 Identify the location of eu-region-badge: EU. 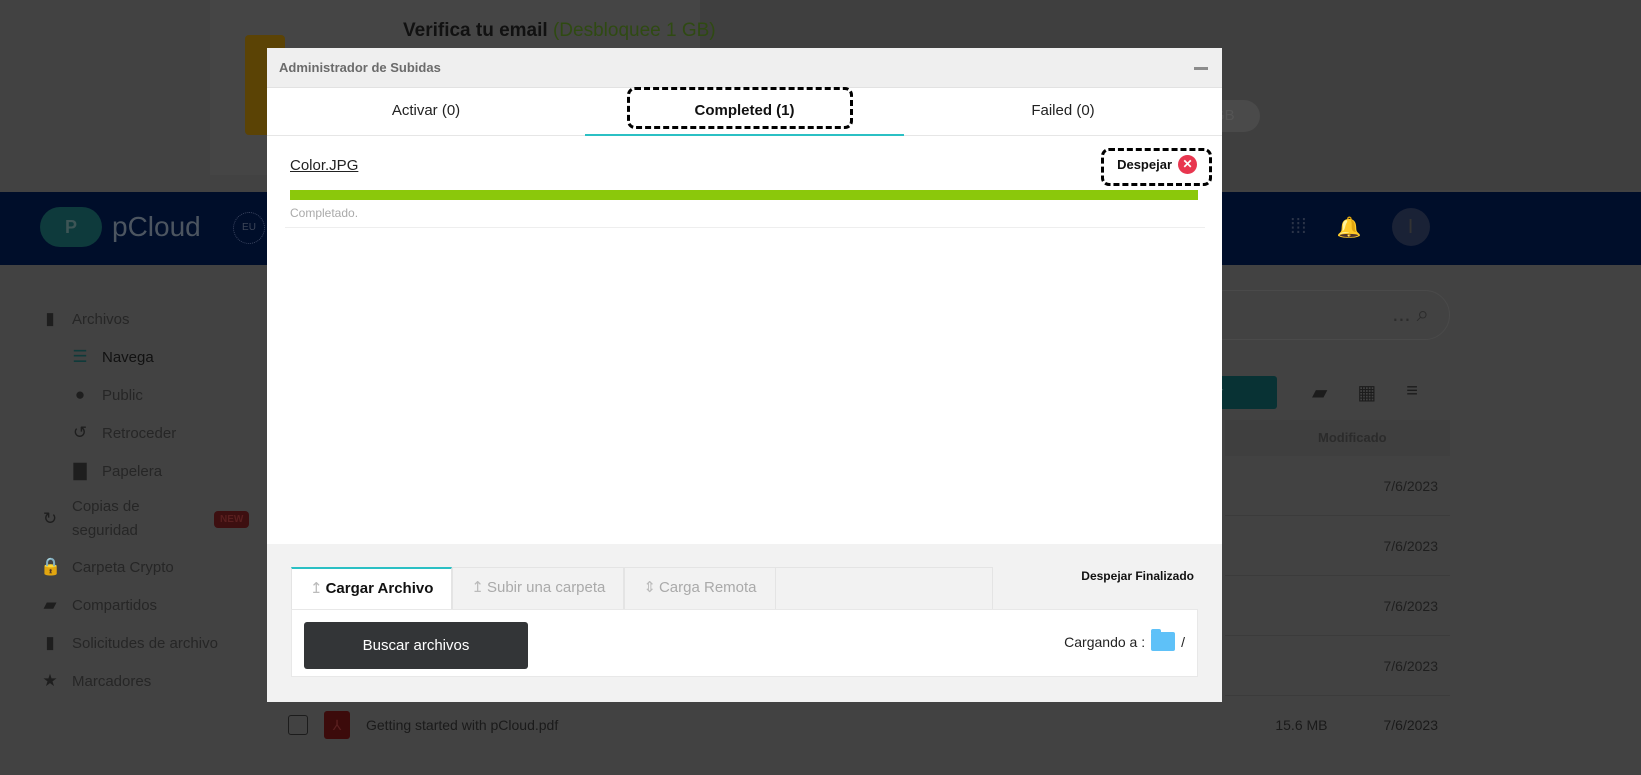
(249, 228).